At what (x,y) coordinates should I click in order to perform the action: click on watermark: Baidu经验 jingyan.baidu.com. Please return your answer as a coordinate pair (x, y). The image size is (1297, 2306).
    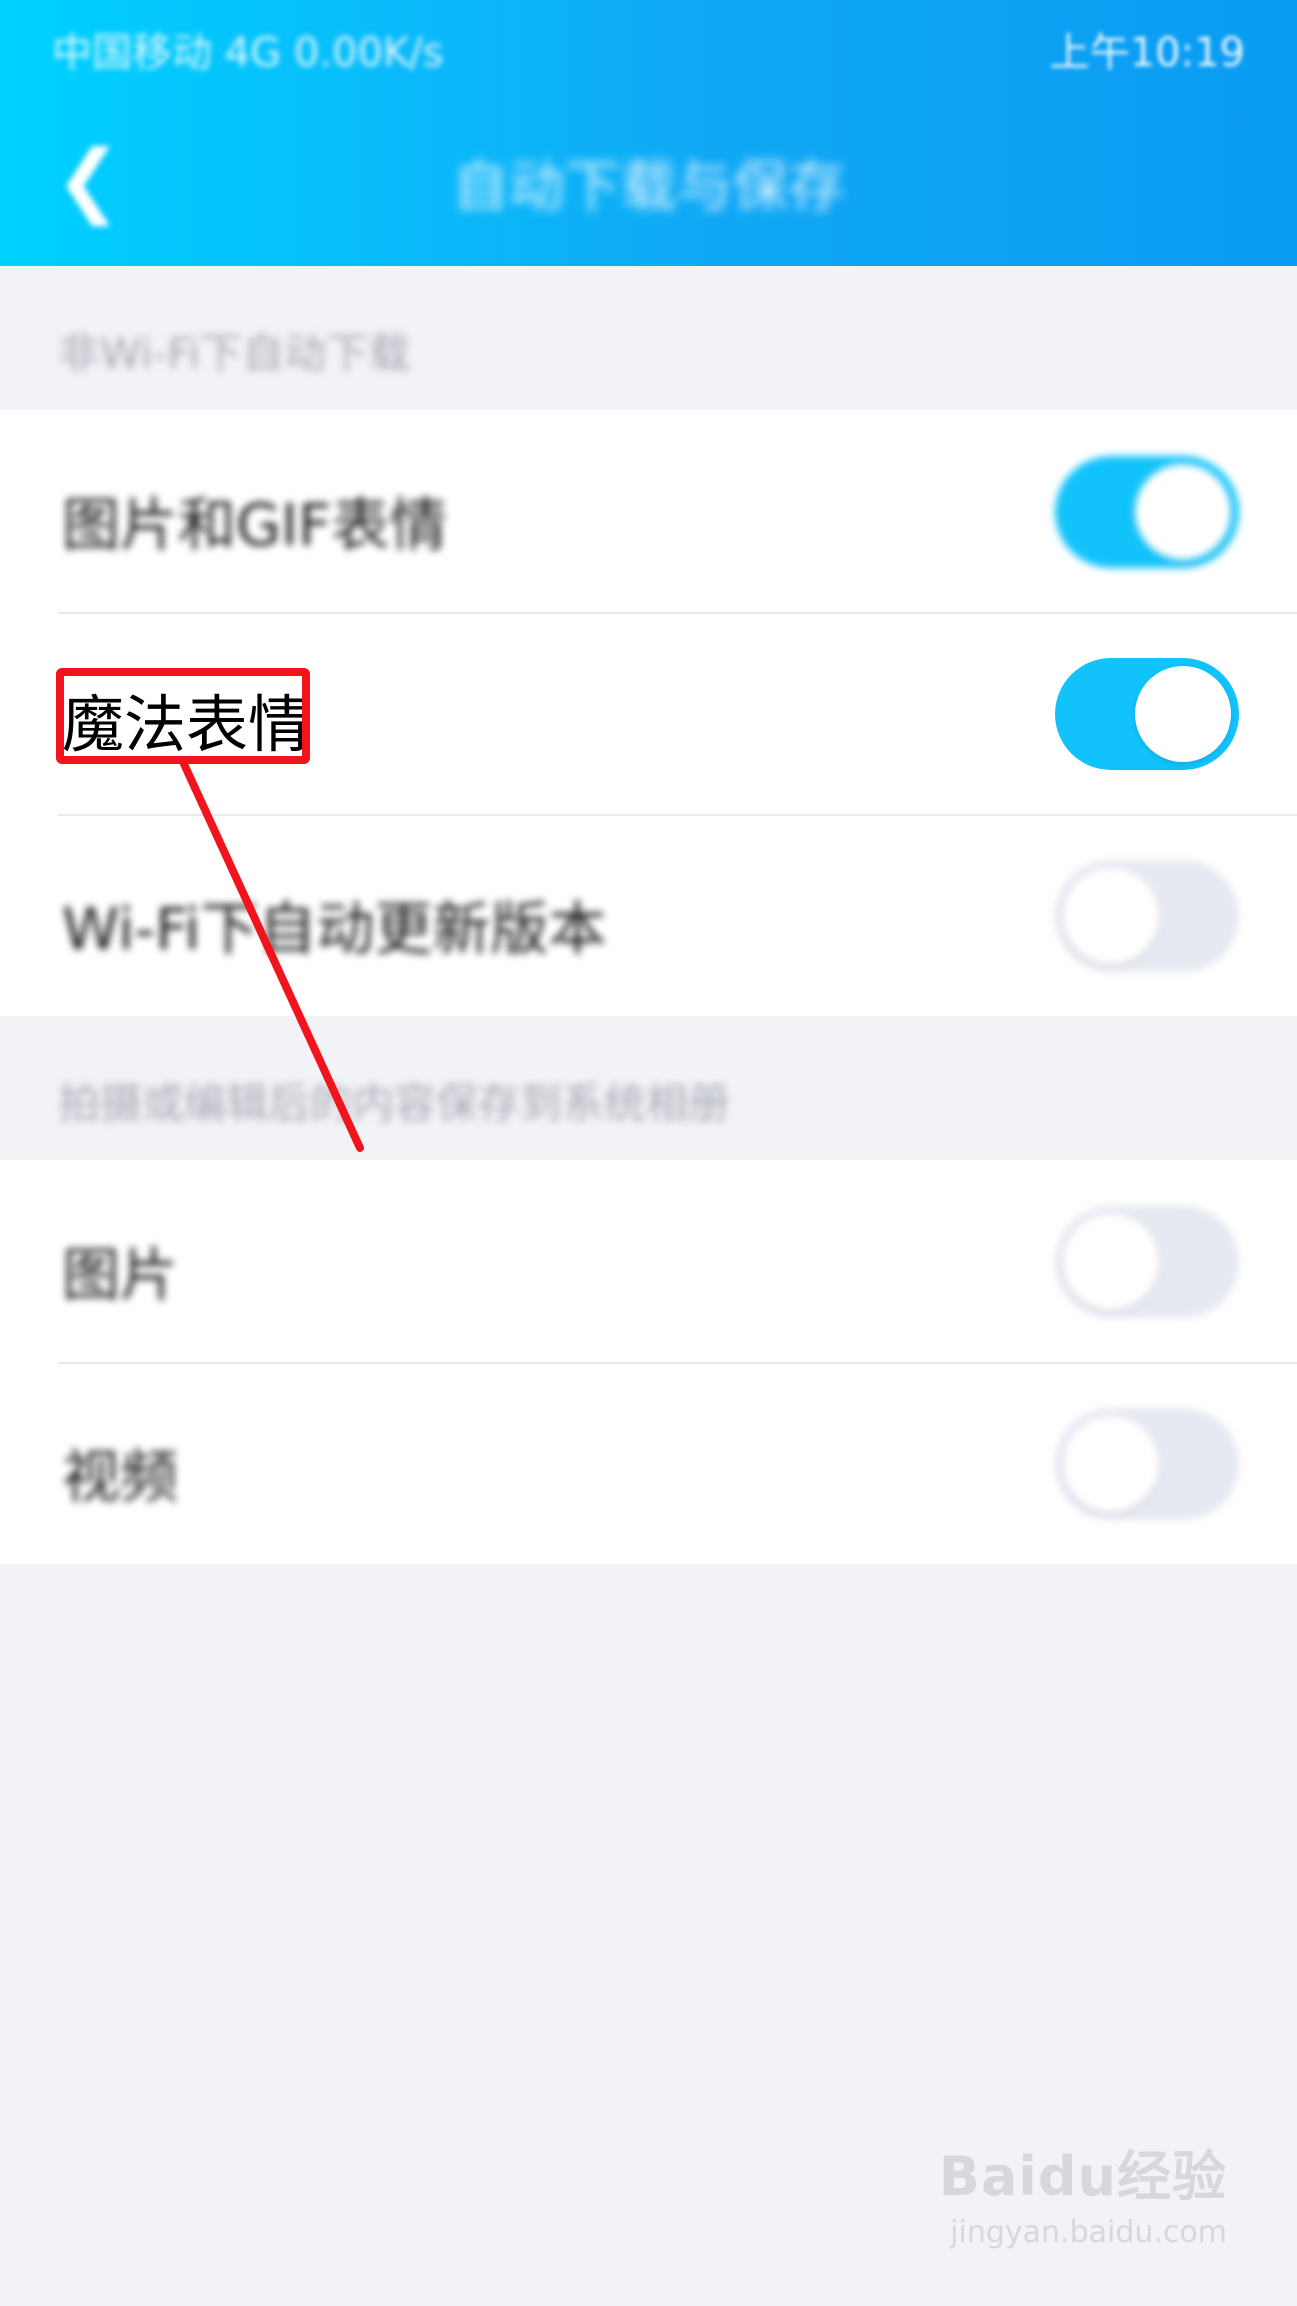
    Looking at the image, I should click on (1083, 2191).